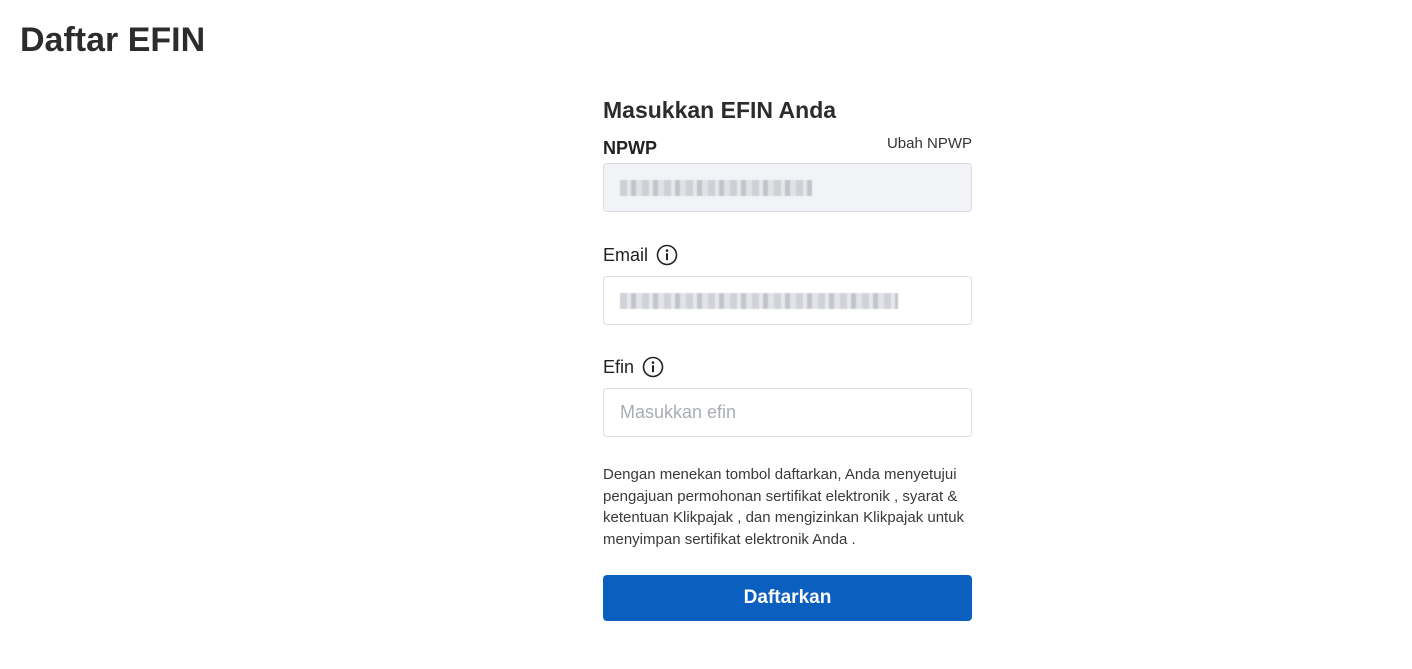  I want to click on efin-field, so click(787, 412).